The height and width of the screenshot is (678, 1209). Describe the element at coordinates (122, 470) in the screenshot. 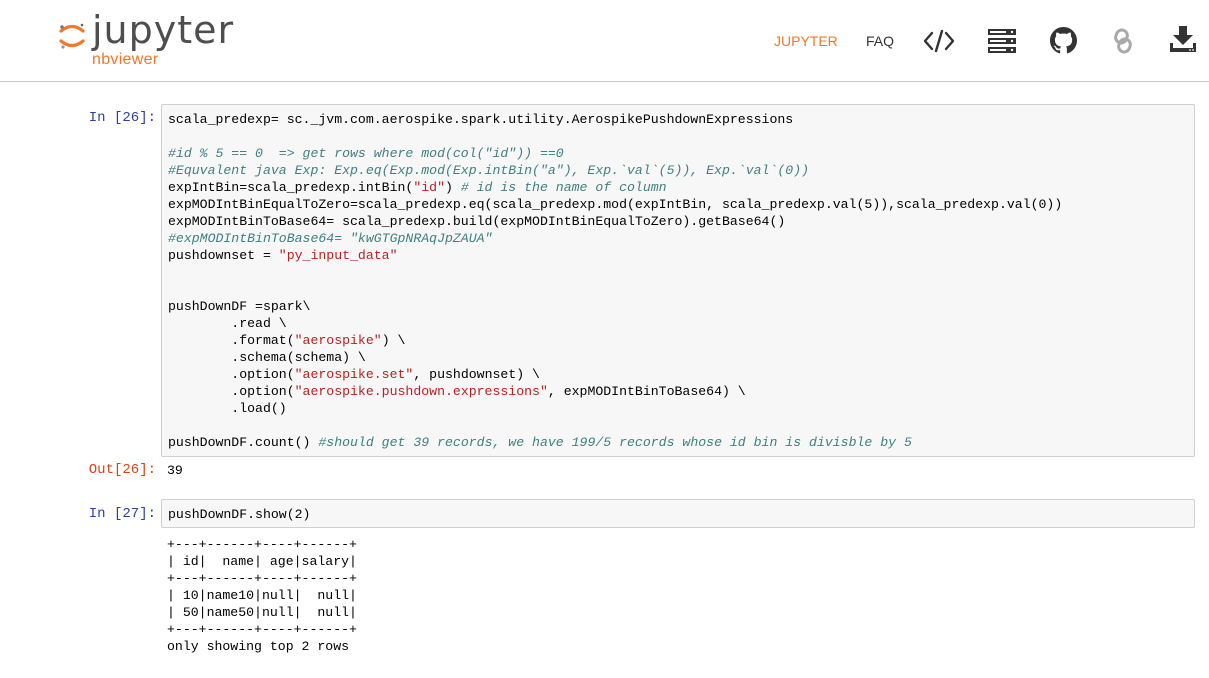

I see `output-prompt-26: Out[26]:` at that location.